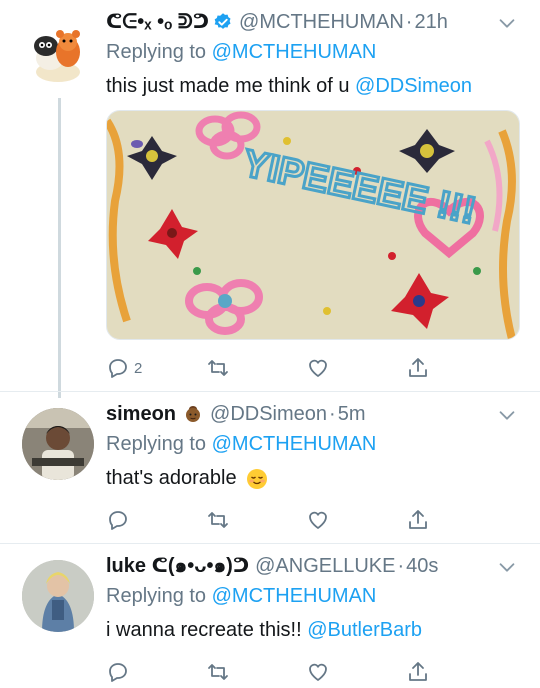 The width and height of the screenshot is (540, 688). What do you see at coordinates (222, 21) in the screenshot?
I see `verified-badge-icon` at bounding box center [222, 21].